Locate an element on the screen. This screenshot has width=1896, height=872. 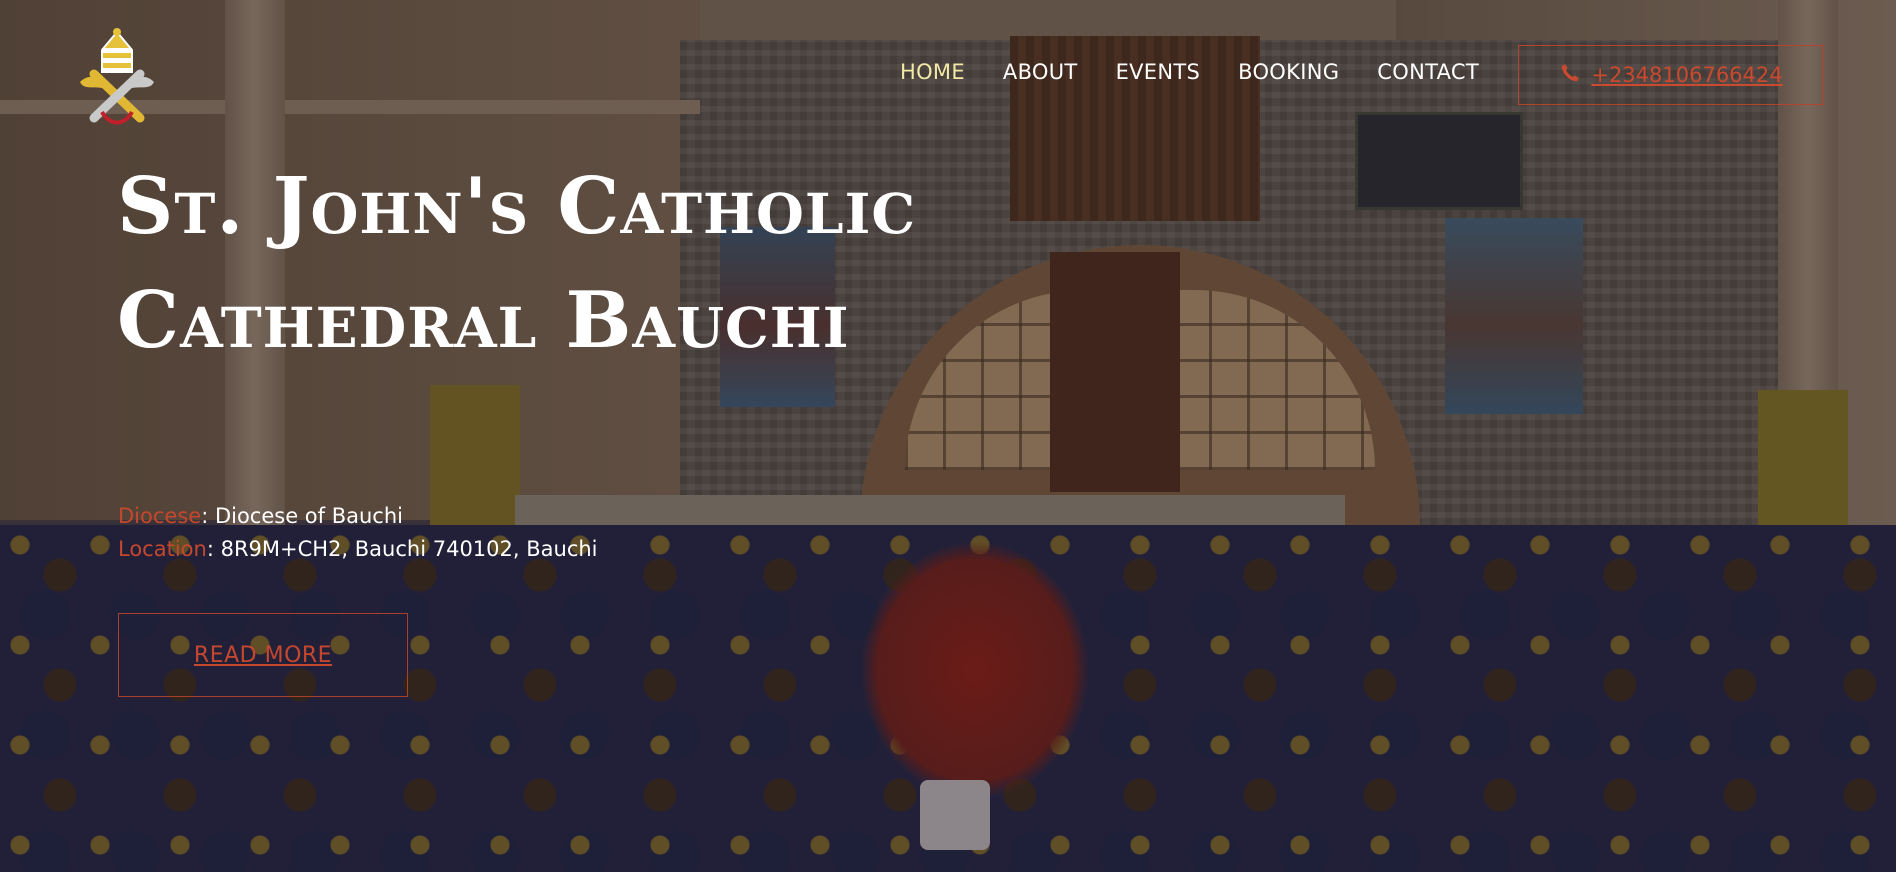
main-navigation: HOME ABOUT EVENTS BOOKING CONTACT is located at coordinates (1189, 72).